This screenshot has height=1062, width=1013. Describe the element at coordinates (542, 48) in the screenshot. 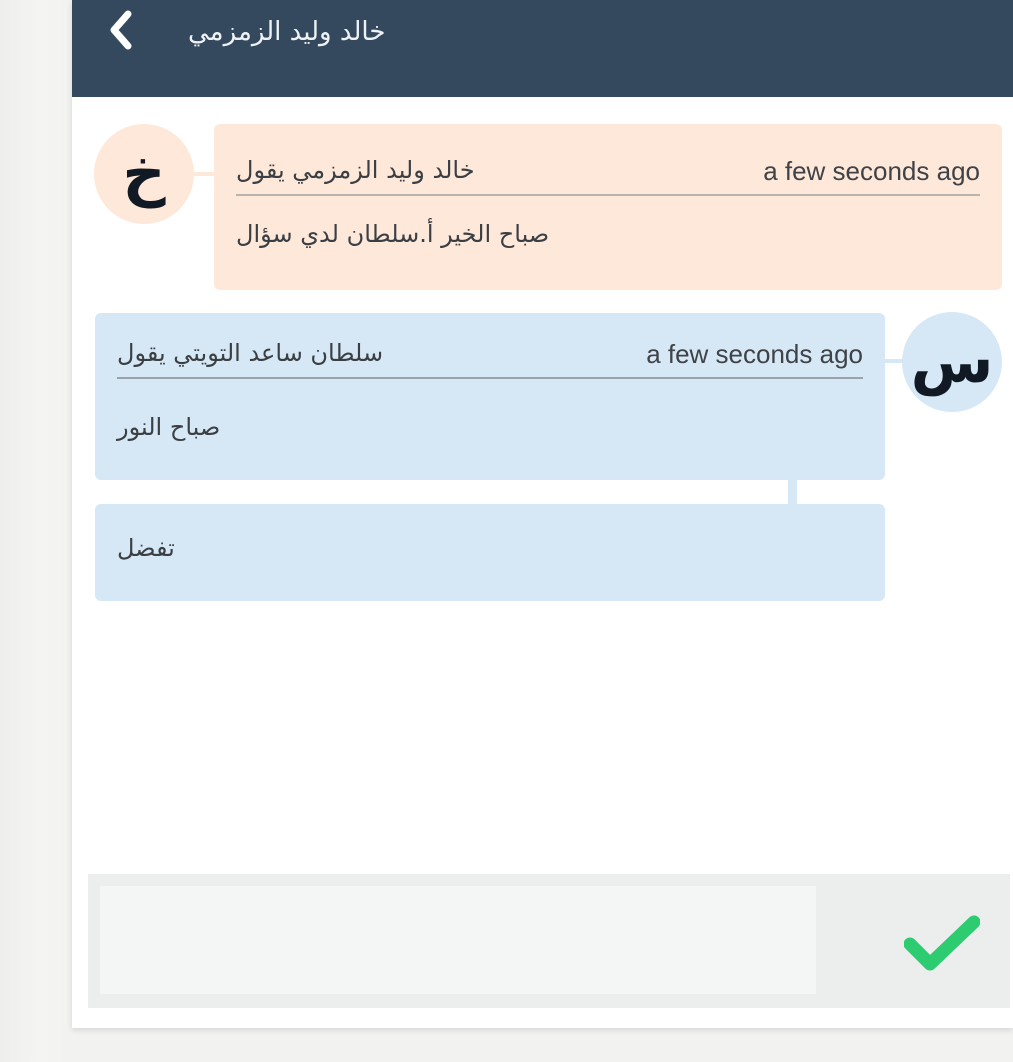

I see `chat-header: خالد وليد الزمزمي` at that location.